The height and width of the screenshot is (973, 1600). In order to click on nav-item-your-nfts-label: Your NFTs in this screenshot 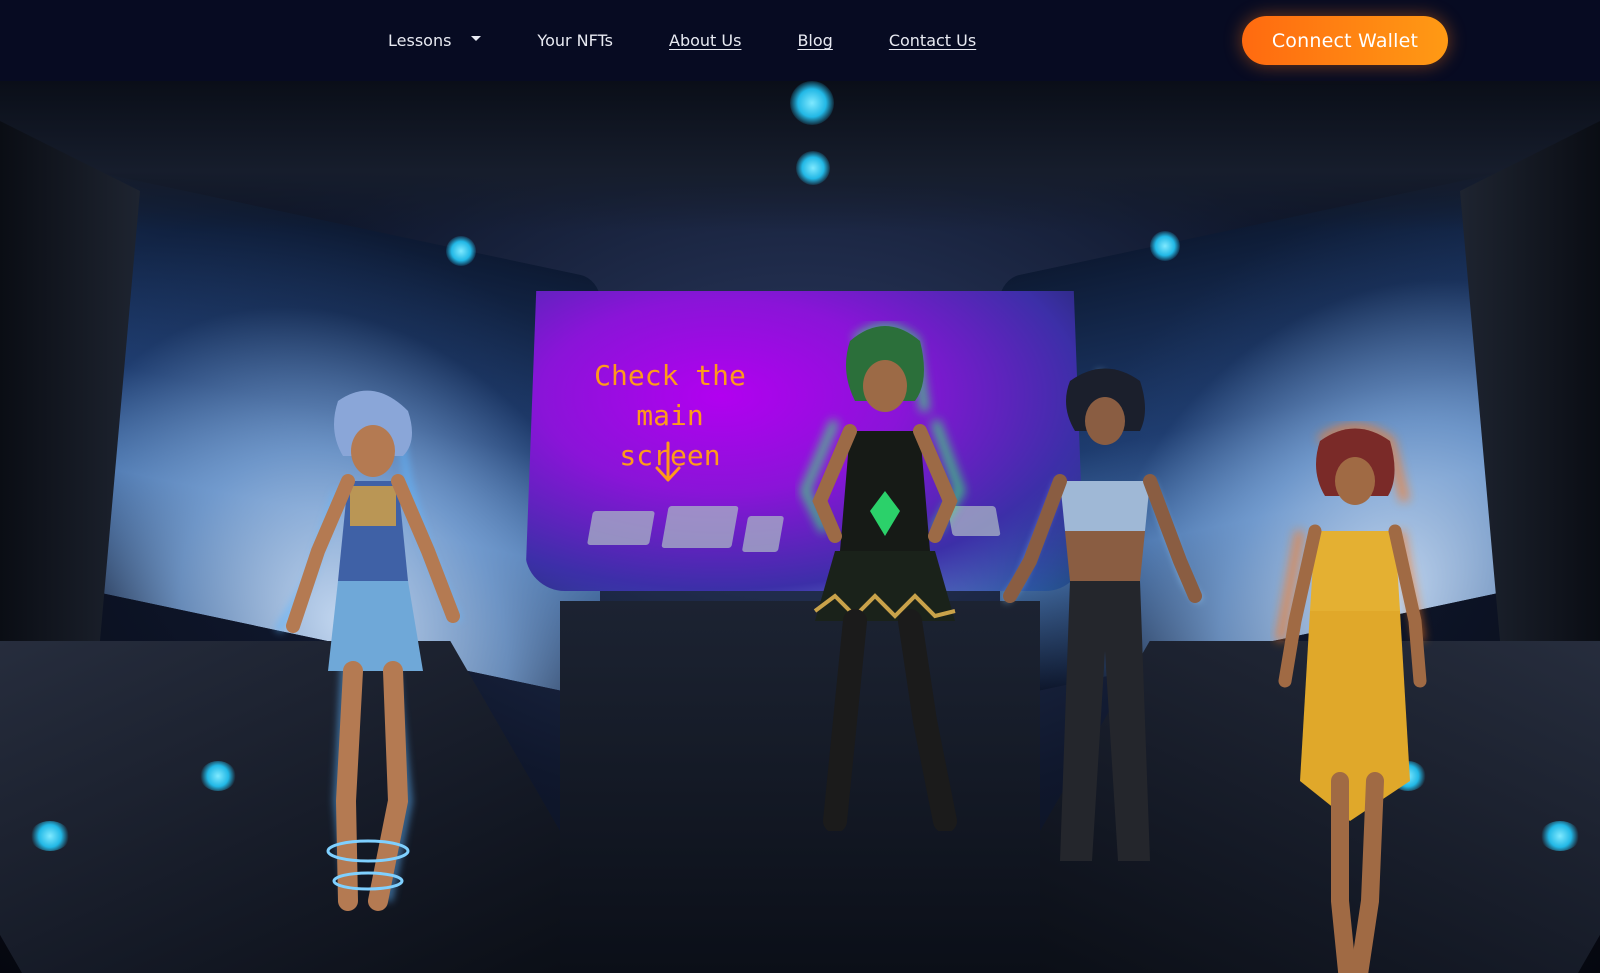, I will do `click(575, 40)`.